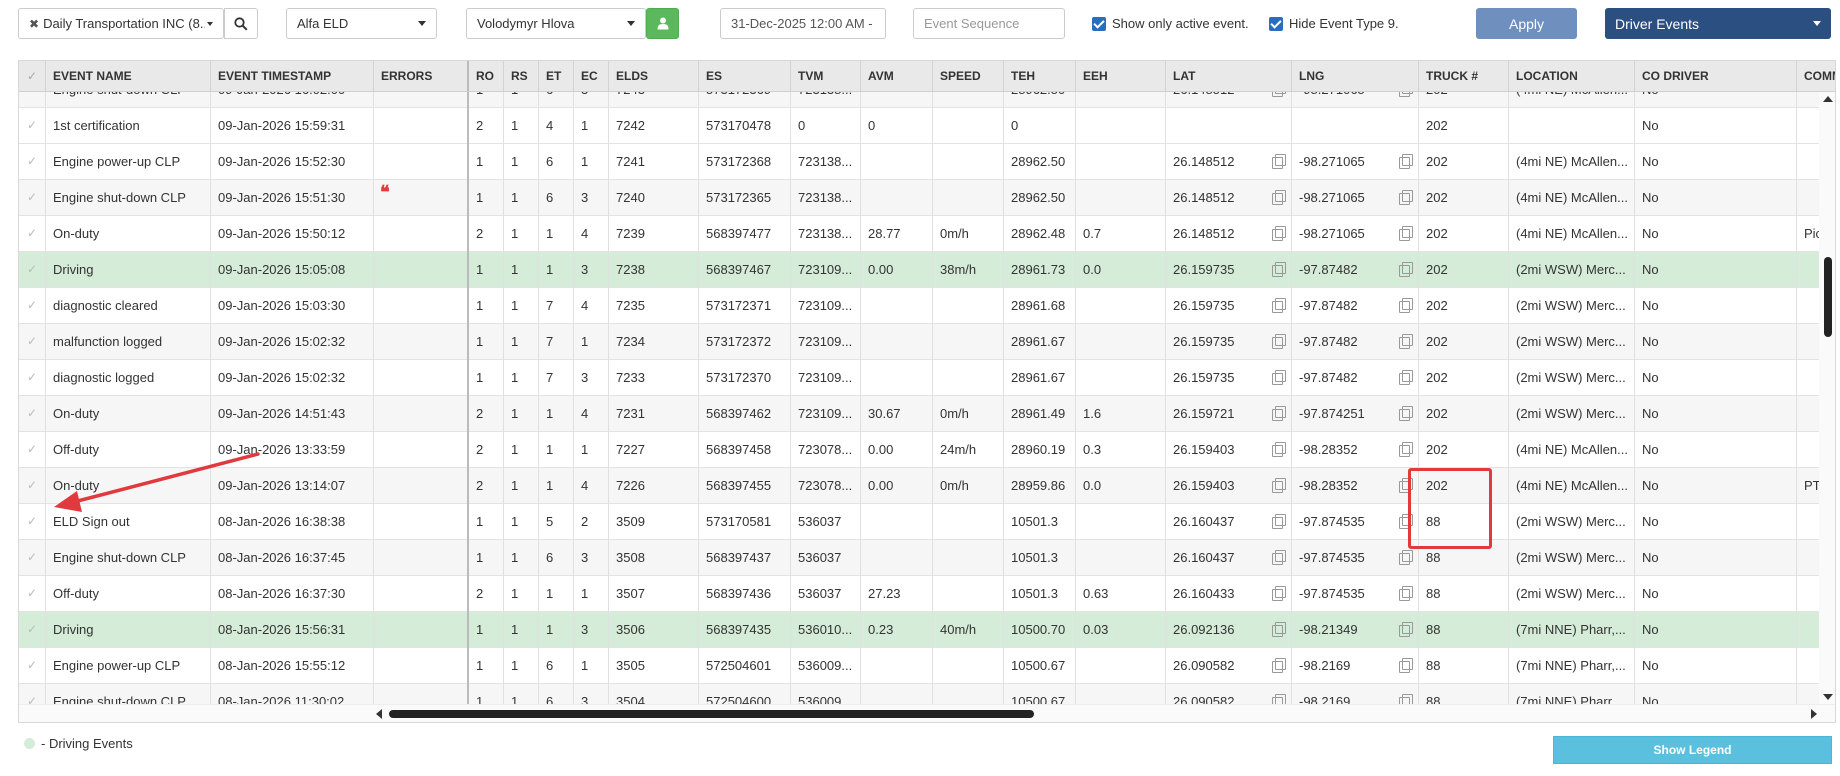  I want to click on search-button, so click(241, 23).